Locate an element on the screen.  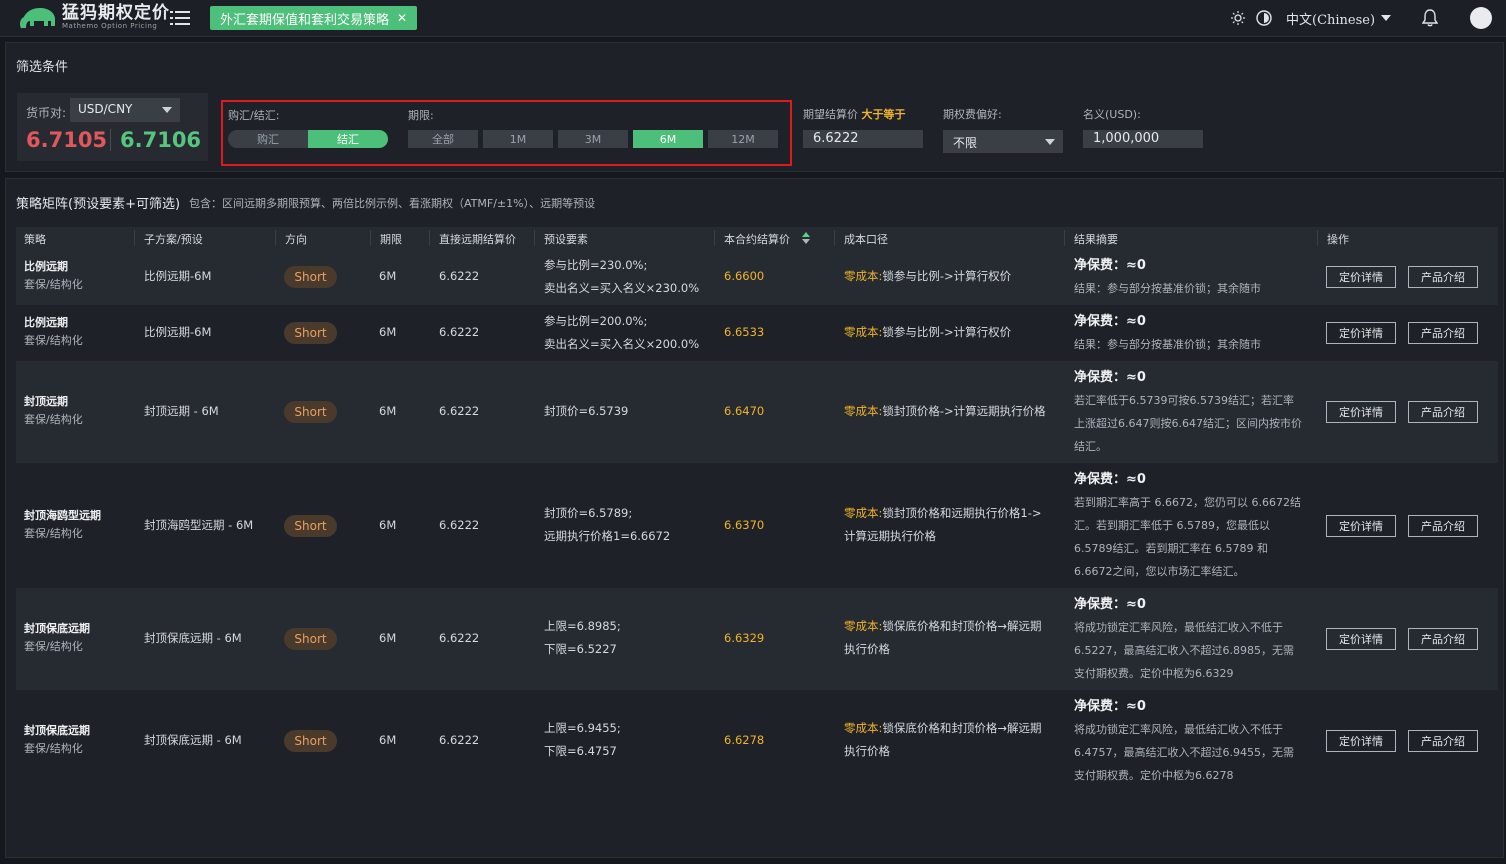
tenor-label: 期限: is located at coordinates (421, 115).